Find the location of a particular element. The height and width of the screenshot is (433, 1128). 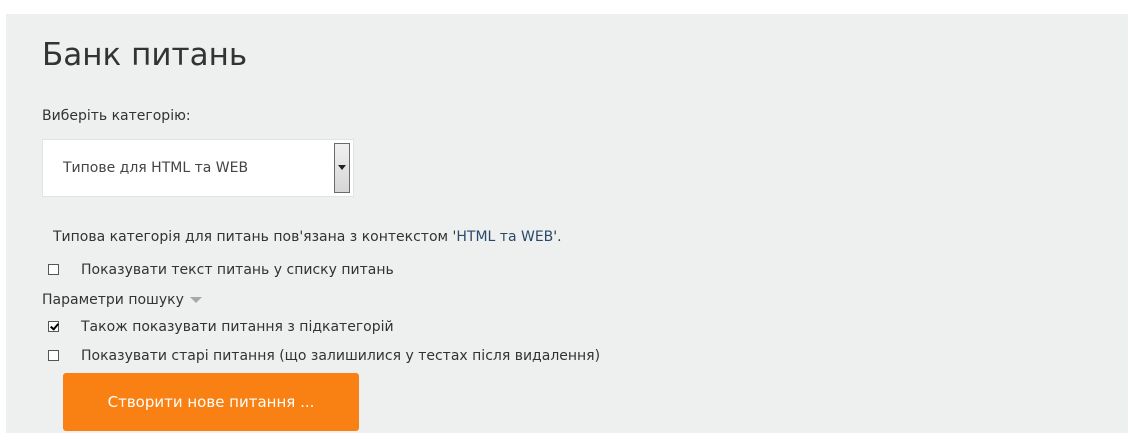

show-question-text-label: Показувати текст питань у списку питань is located at coordinates (237, 270).